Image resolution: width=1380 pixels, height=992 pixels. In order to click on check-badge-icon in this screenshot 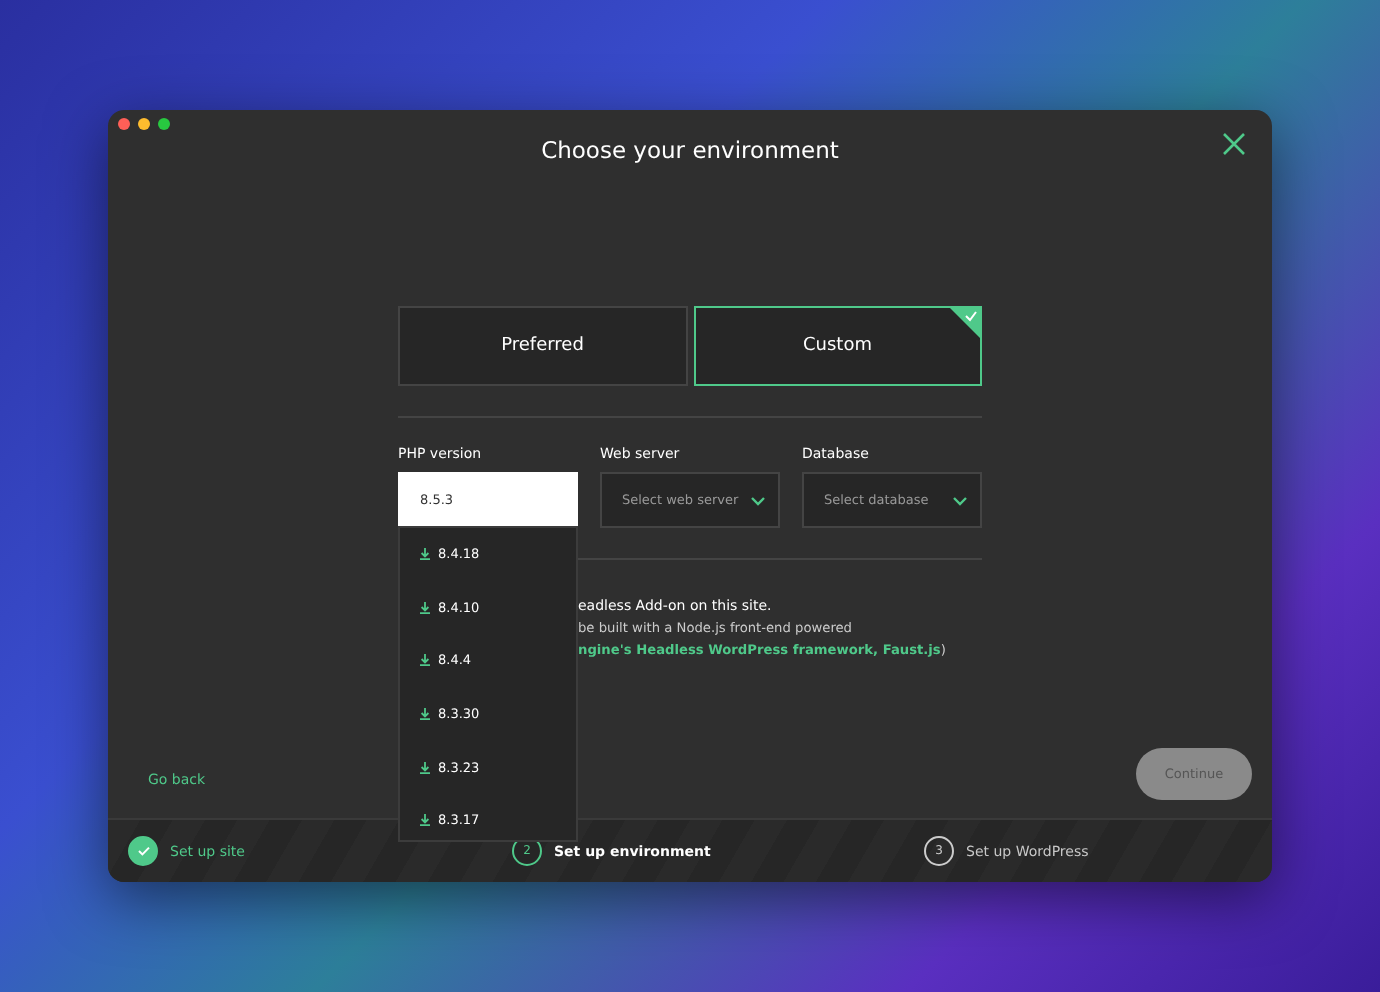, I will do `click(965, 323)`.